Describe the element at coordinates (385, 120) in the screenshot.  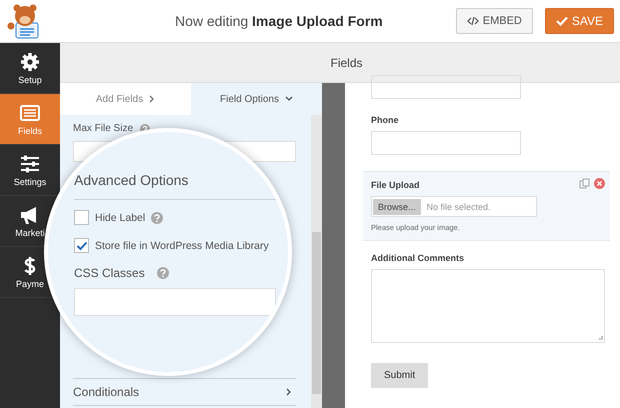
I see `field-label: Phone` at that location.